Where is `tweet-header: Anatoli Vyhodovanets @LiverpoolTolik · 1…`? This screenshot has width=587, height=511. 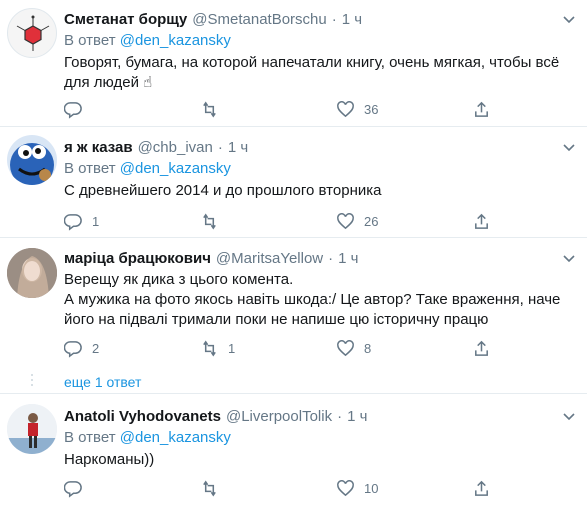 tweet-header: Anatoli Vyhodovanets @LiverpoolTolik · 1… is located at coordinates (320, 416).